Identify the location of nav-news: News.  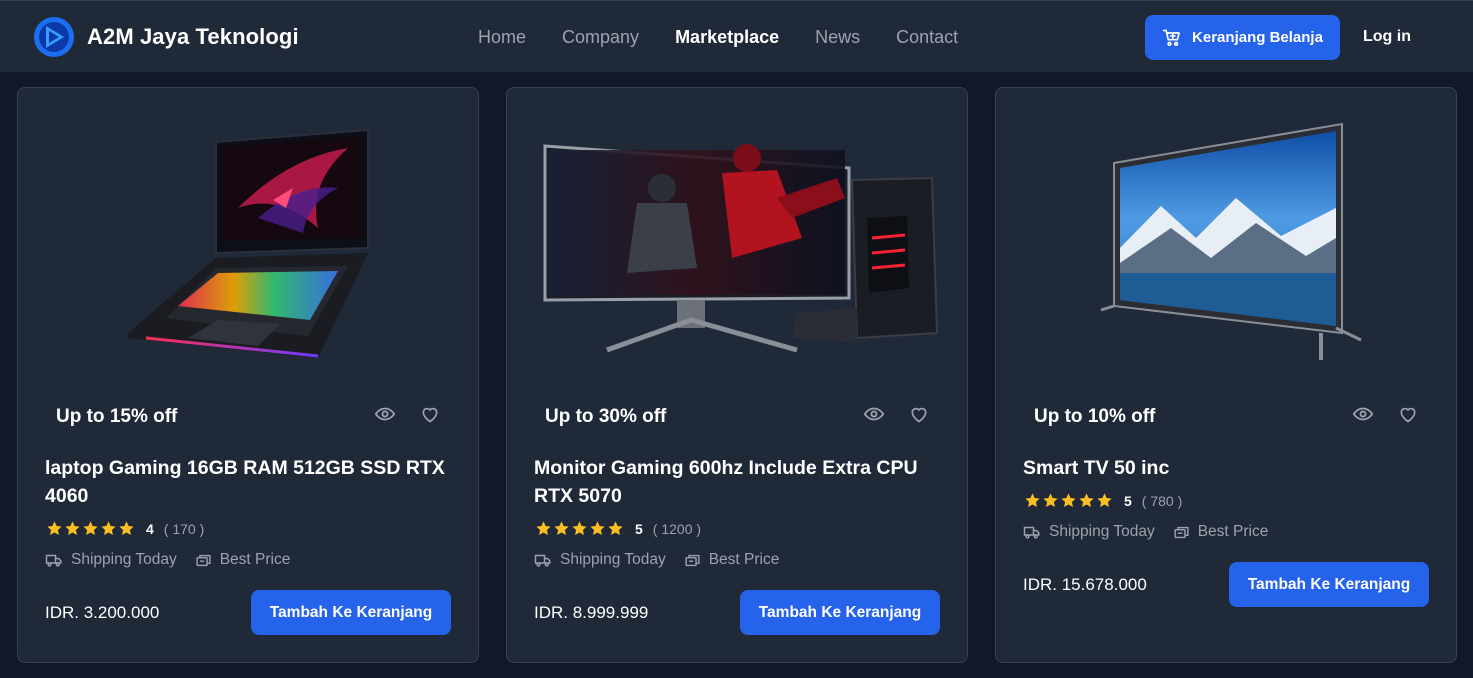
(837, 37).